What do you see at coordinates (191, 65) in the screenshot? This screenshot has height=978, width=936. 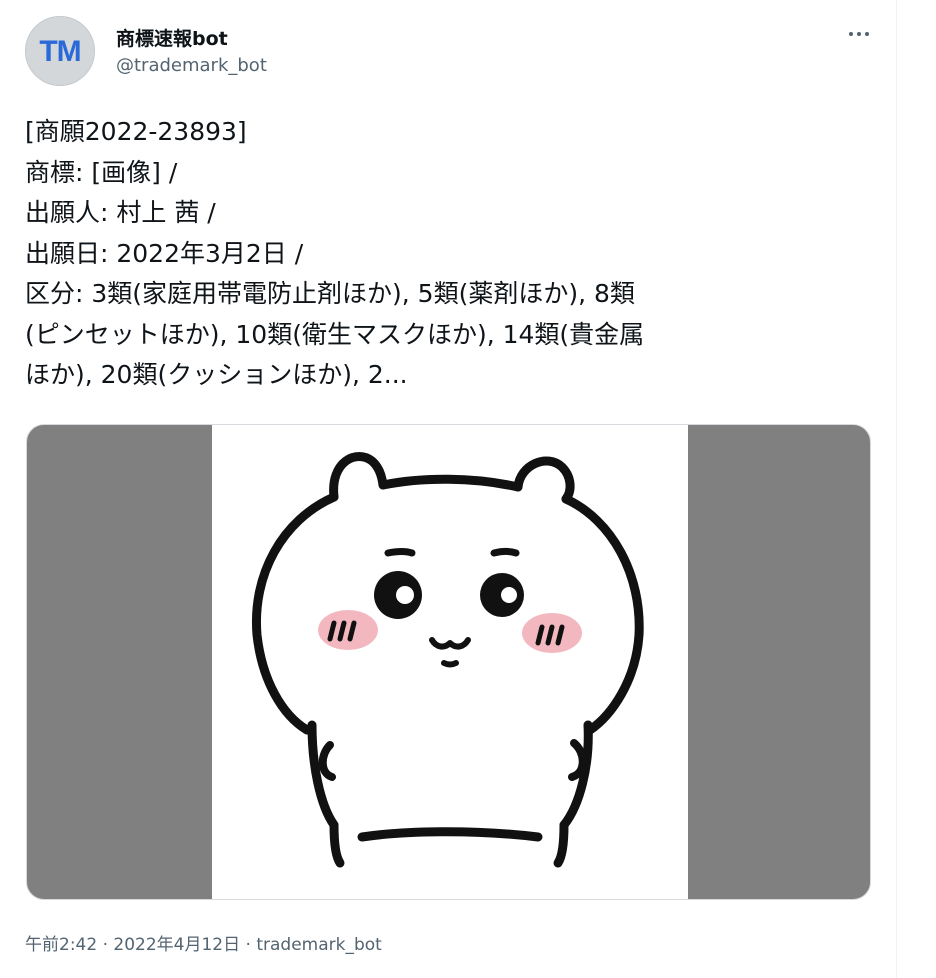 I see `user-handle: @trademark_bot` at bounding box center [191, 65].